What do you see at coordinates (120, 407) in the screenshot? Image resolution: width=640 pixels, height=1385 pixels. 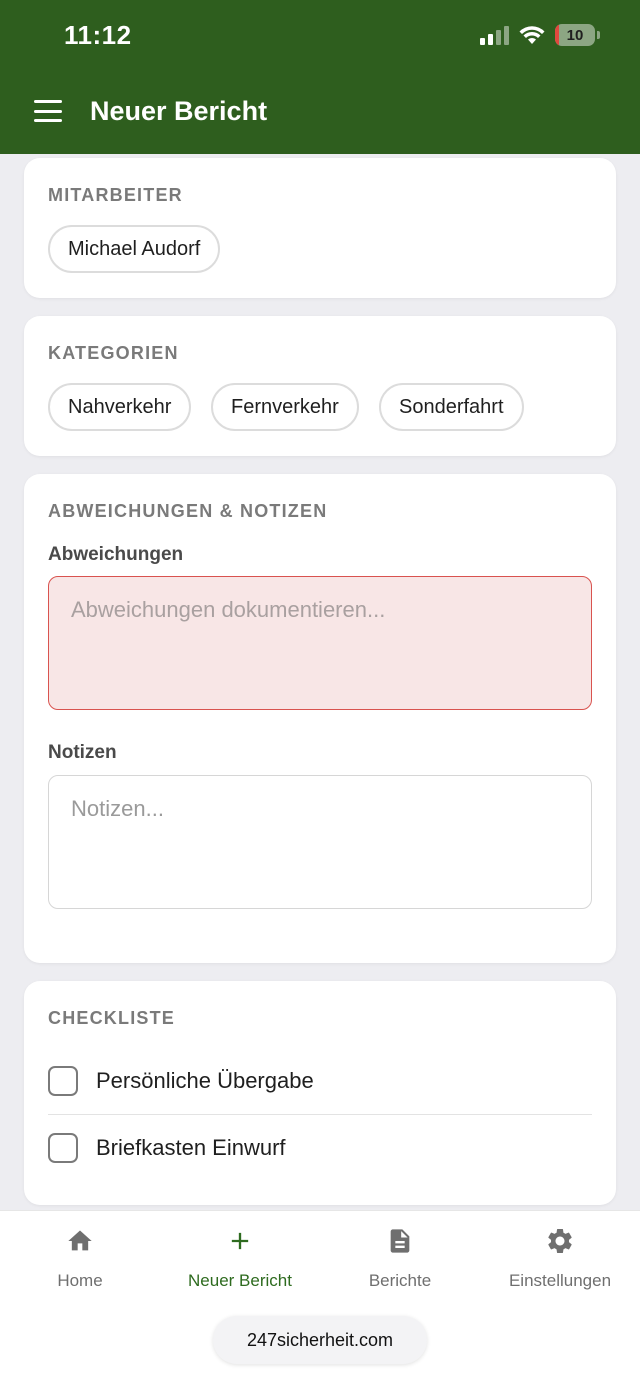 I see `category-chip-nahverkehr: Nahverkehr` at bounding box center [120, 407].